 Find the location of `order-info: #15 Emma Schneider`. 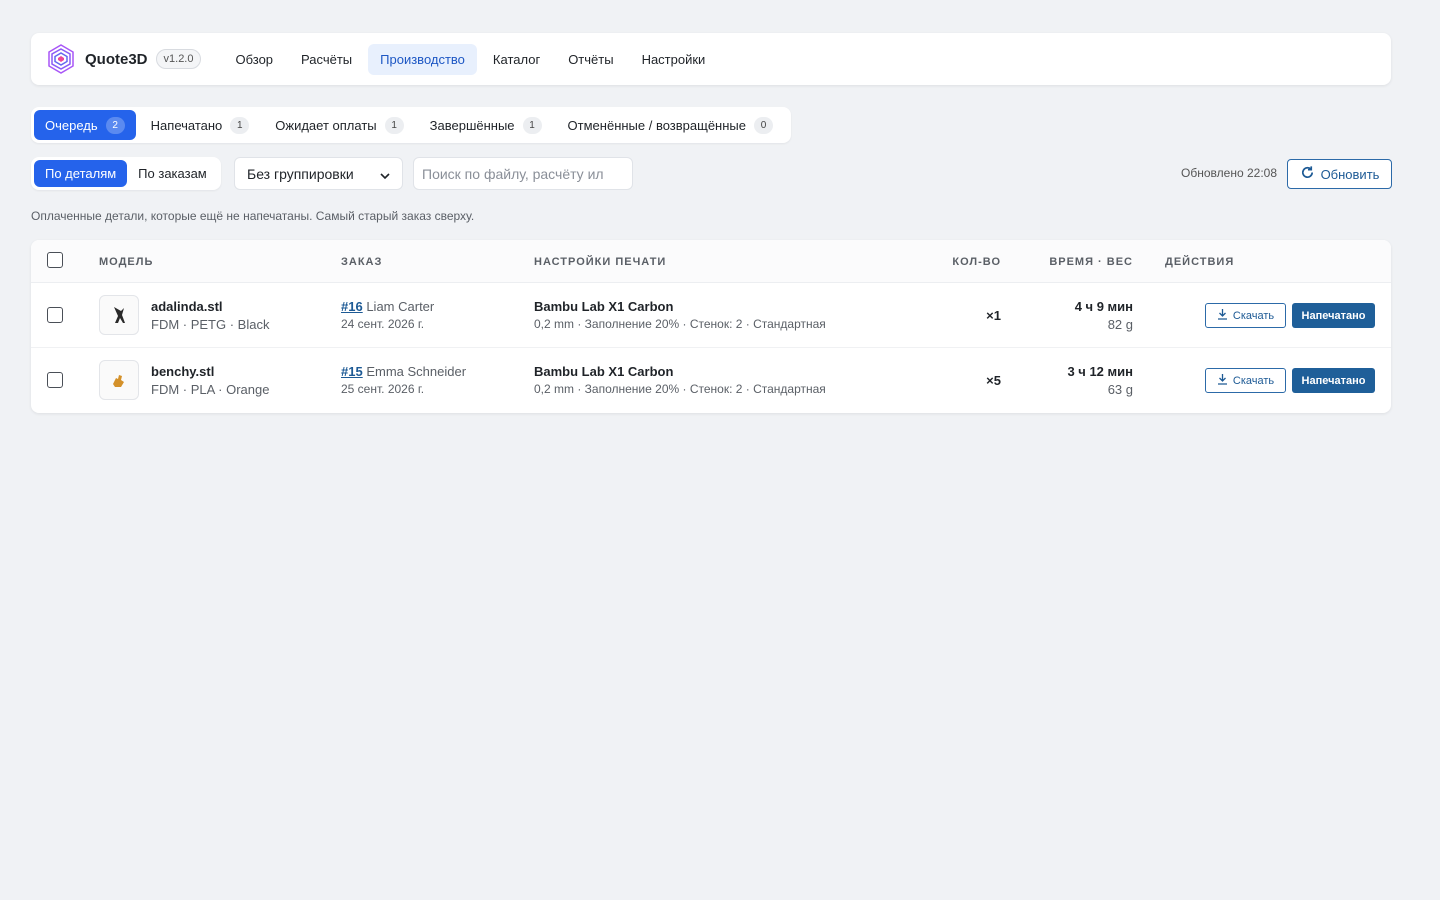

order-info: #15 Emma Schneider is located at coordinates (403, 371).